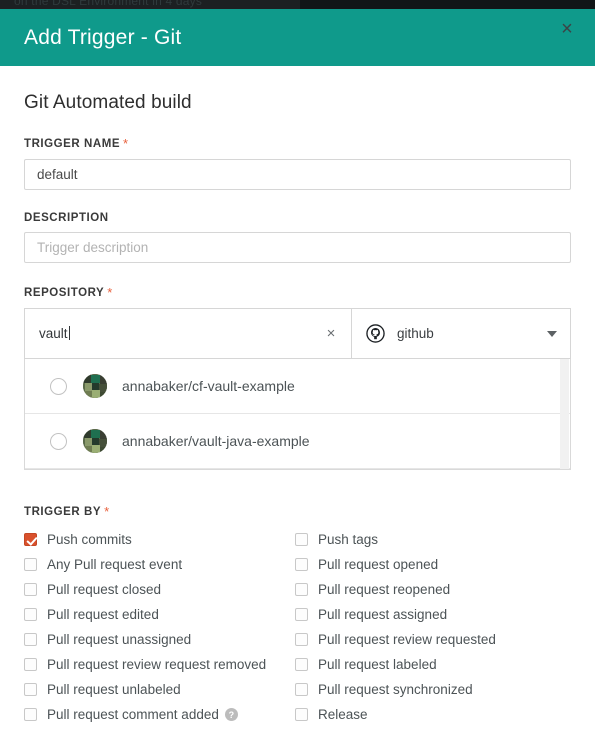 The width and height of the screenshot is (595, 740). I want to click on provider-label: github, so click(415, 333).